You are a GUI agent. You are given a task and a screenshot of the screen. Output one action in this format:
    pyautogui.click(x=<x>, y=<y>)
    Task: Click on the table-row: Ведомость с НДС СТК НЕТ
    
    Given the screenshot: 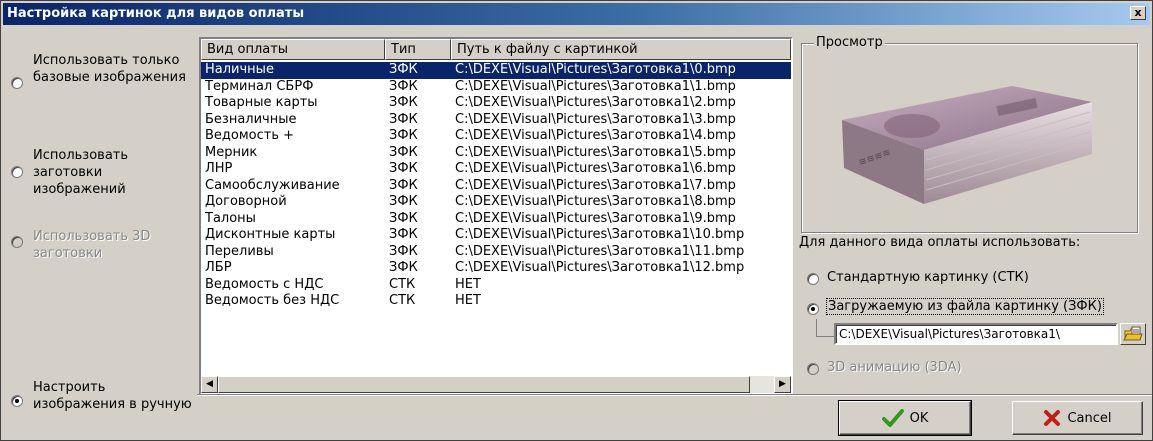 What is the action you would take?
    pyautogui.click(x=496, y=285)
    